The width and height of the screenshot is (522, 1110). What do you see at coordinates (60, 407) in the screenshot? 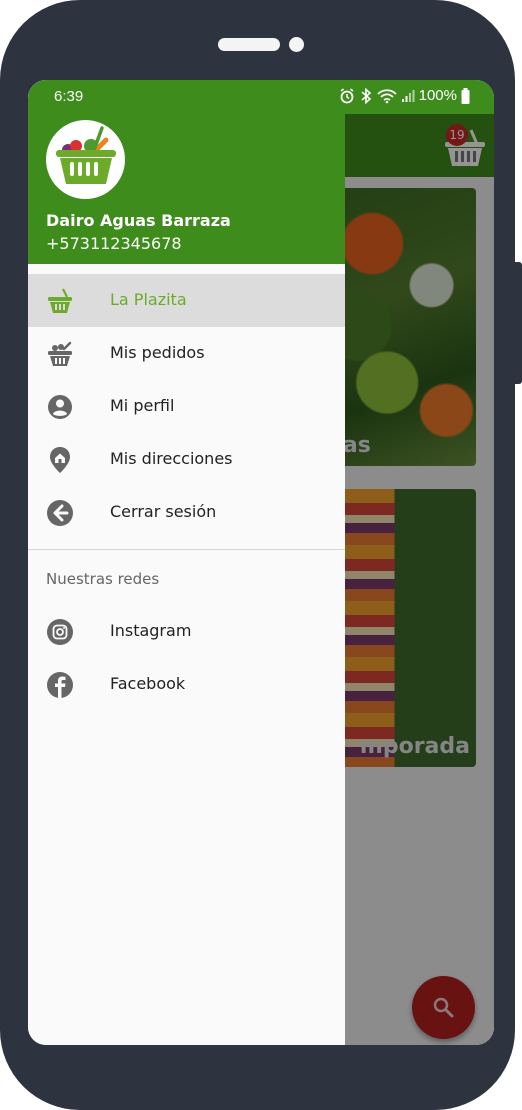
I see `account-circle-icon` at bounding box center [60, 407].